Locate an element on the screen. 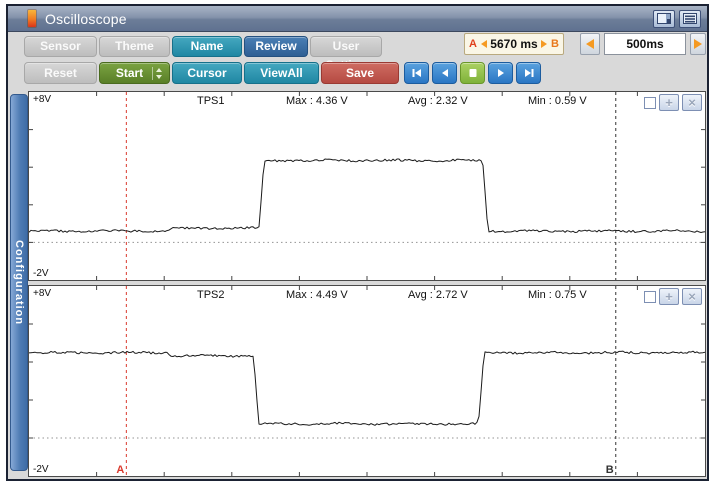 Image resolution: width=713 pixels, height=484 pixels. avg-stat: Avg : 2.72 V is located at coordinates (438, 295).